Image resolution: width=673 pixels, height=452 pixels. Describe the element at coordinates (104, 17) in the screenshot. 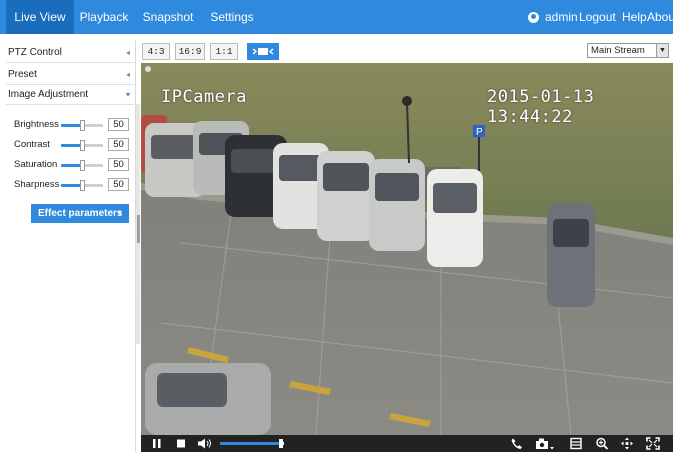

I see `nav-playback: Playback` at that location.